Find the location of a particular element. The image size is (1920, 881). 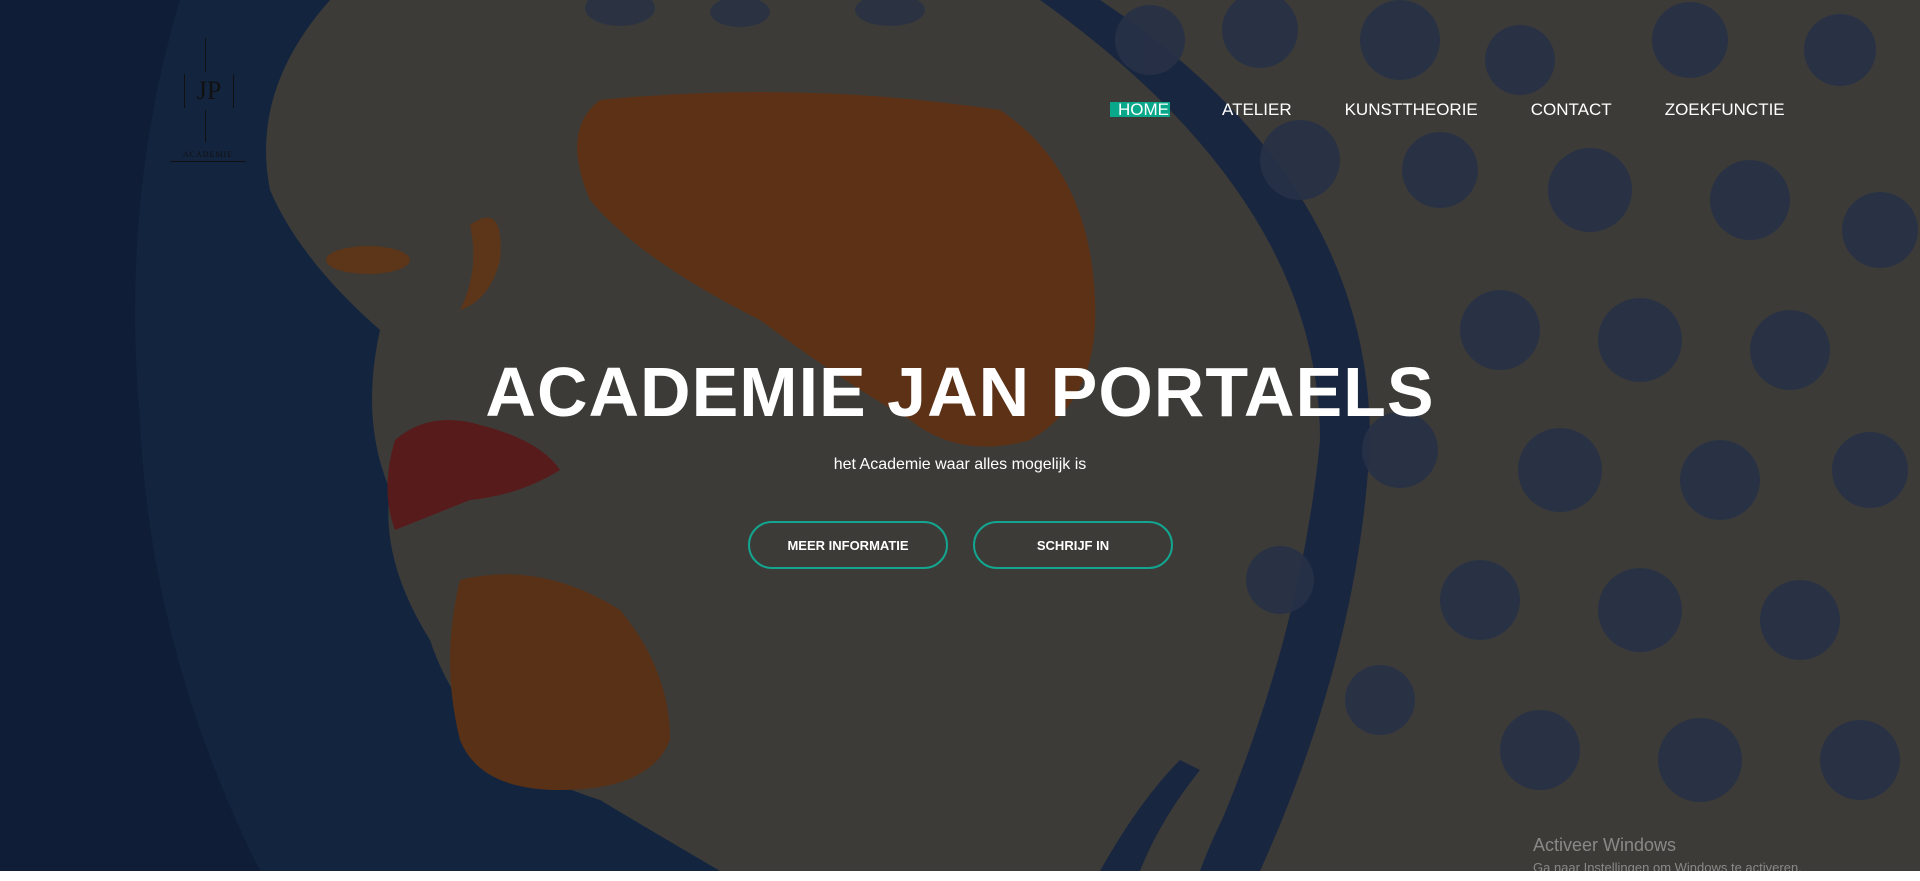

nav-item-kunsttheorie: KUNSTTHEORIE is located at coordinates (1411, 110).